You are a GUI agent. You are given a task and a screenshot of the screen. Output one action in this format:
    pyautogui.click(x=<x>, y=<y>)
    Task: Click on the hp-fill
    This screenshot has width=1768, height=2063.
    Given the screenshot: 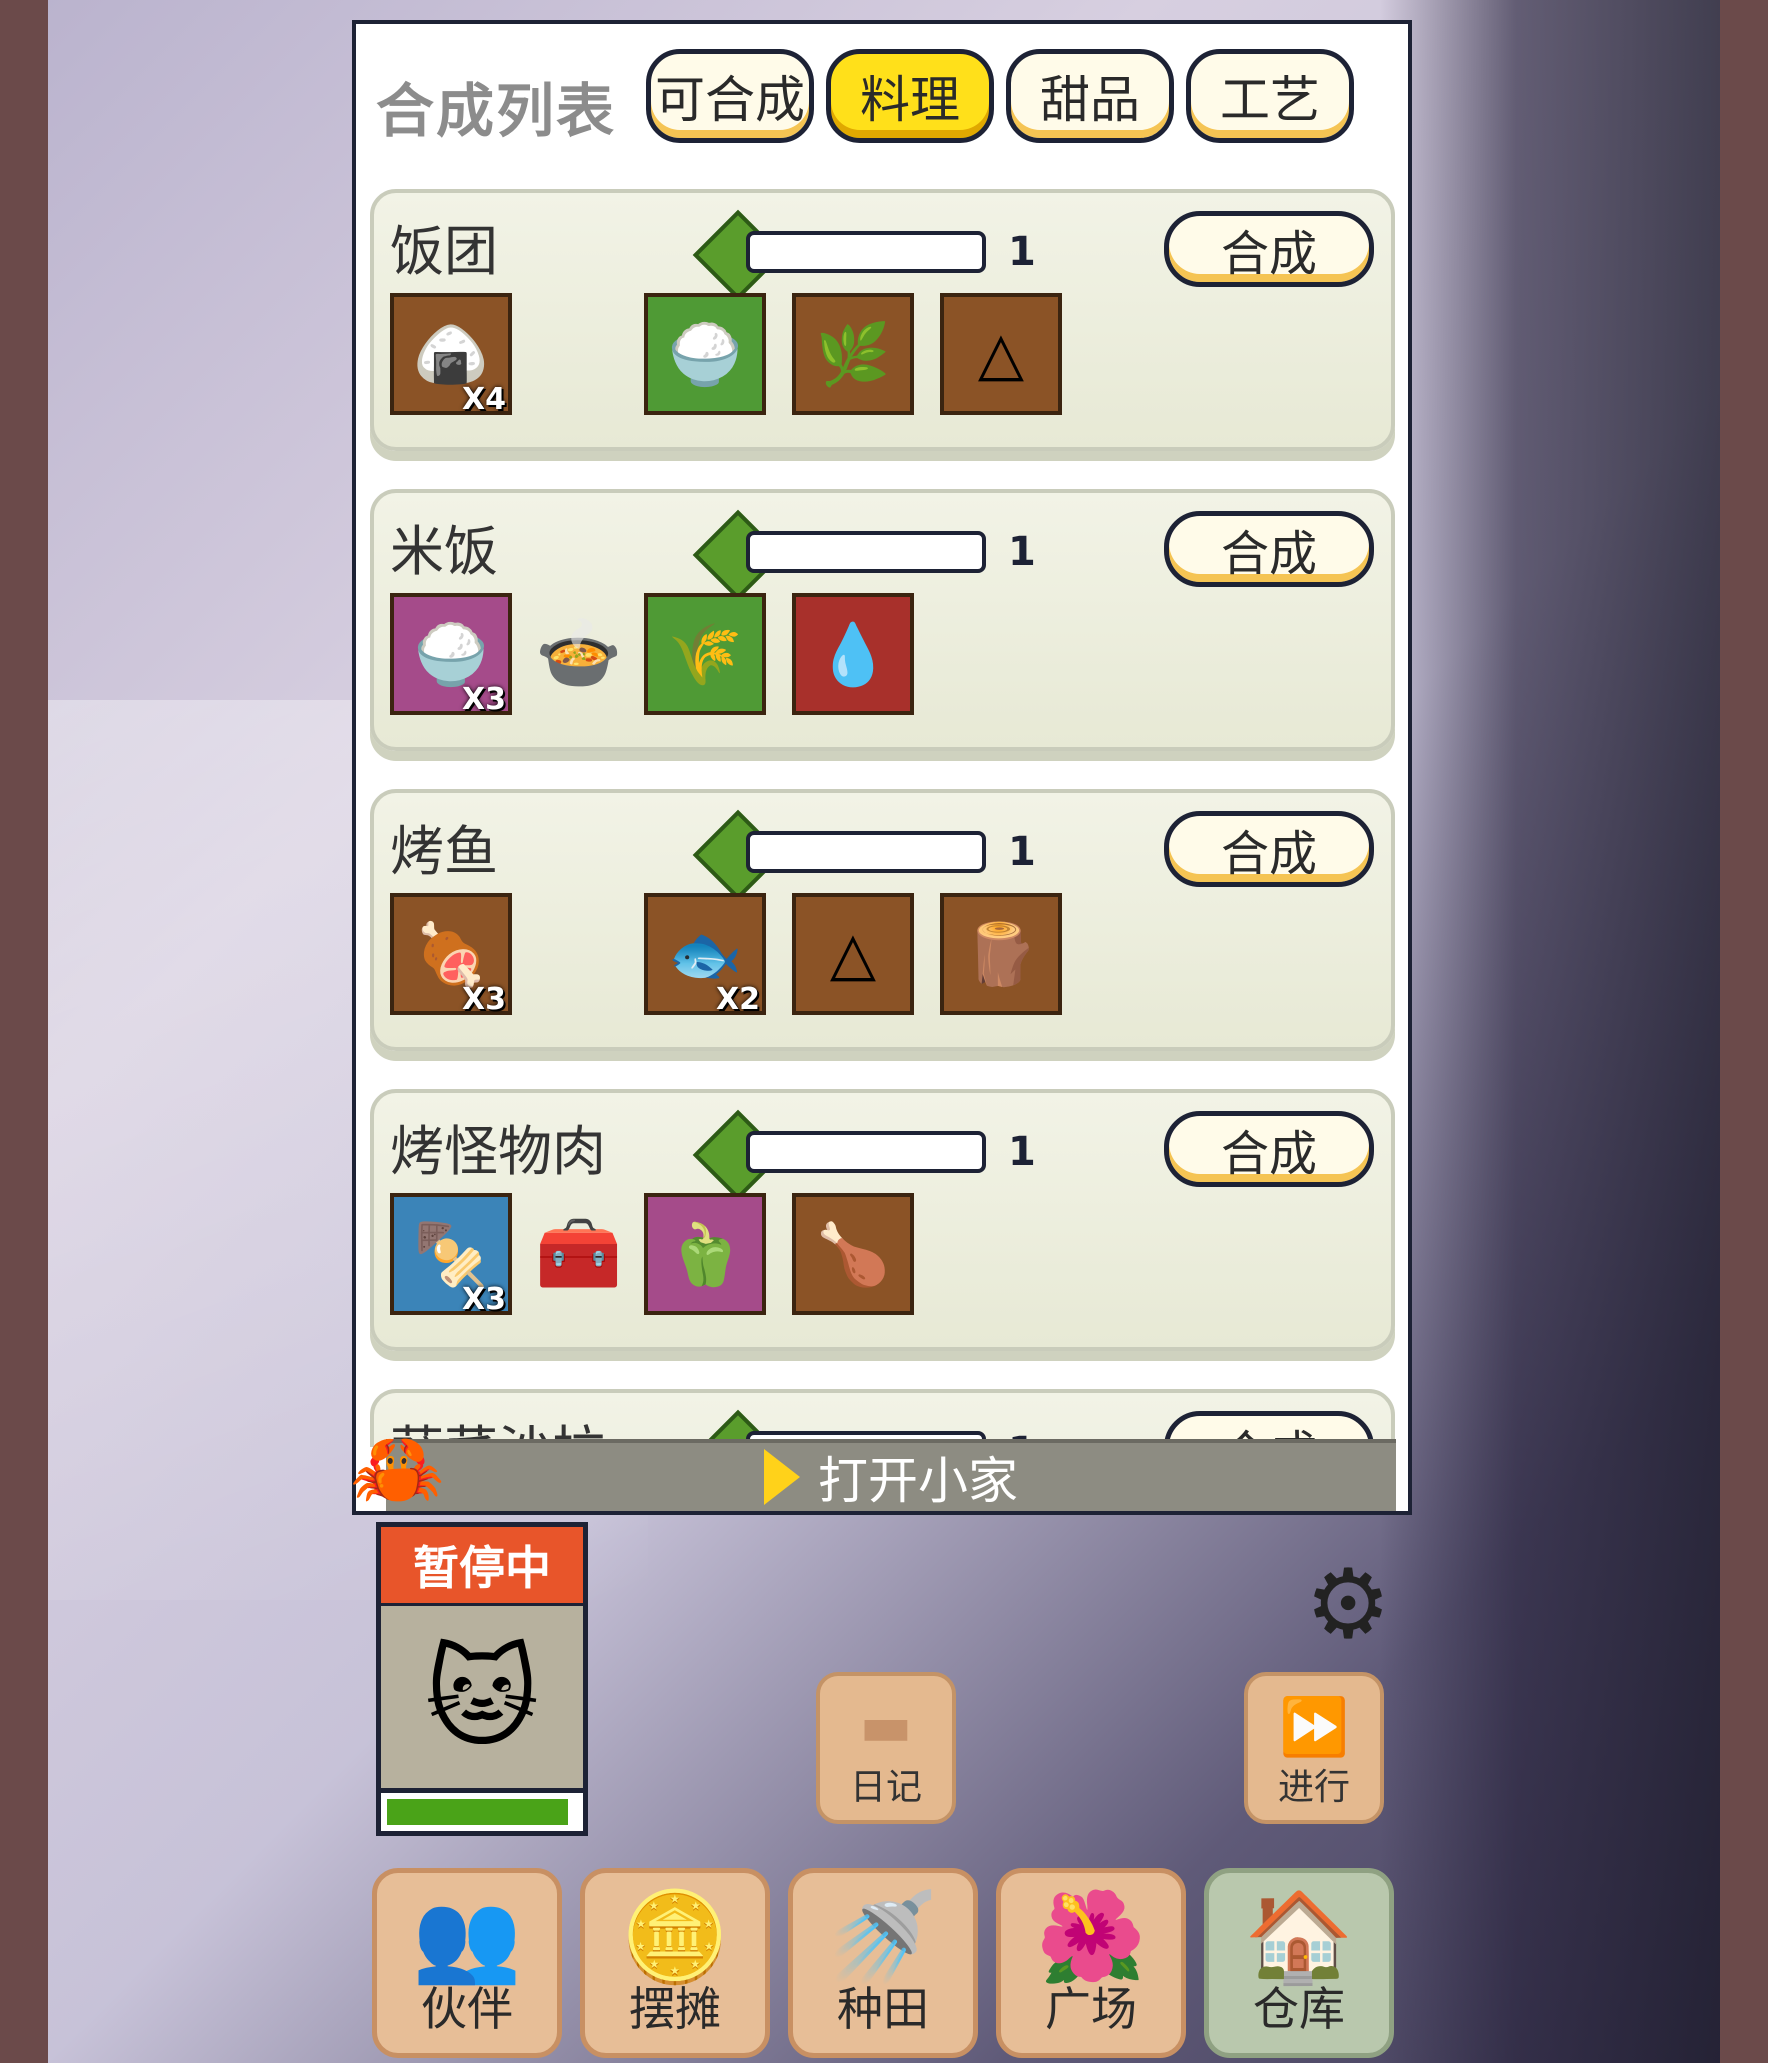 What is the action you would take?
    pyautogui.click(x=477, y=1812)
    